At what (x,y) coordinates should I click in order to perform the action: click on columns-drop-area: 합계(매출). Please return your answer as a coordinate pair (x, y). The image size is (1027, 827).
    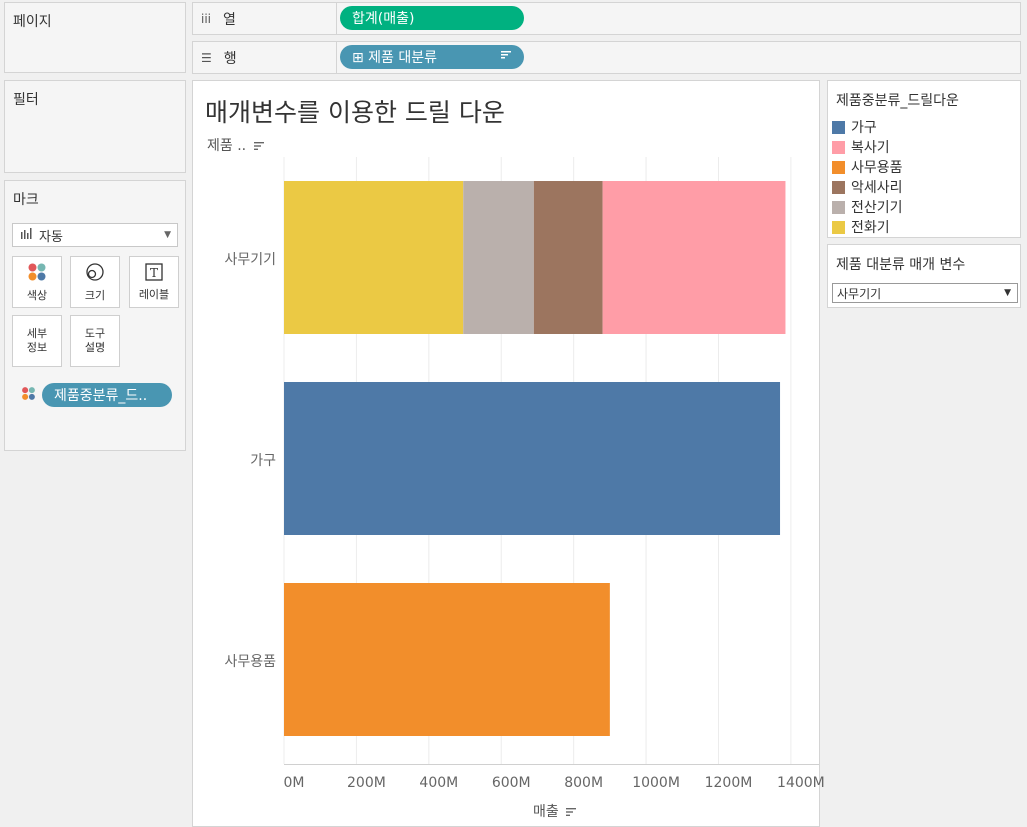
    Looking at the image, I should click on (678, 18).